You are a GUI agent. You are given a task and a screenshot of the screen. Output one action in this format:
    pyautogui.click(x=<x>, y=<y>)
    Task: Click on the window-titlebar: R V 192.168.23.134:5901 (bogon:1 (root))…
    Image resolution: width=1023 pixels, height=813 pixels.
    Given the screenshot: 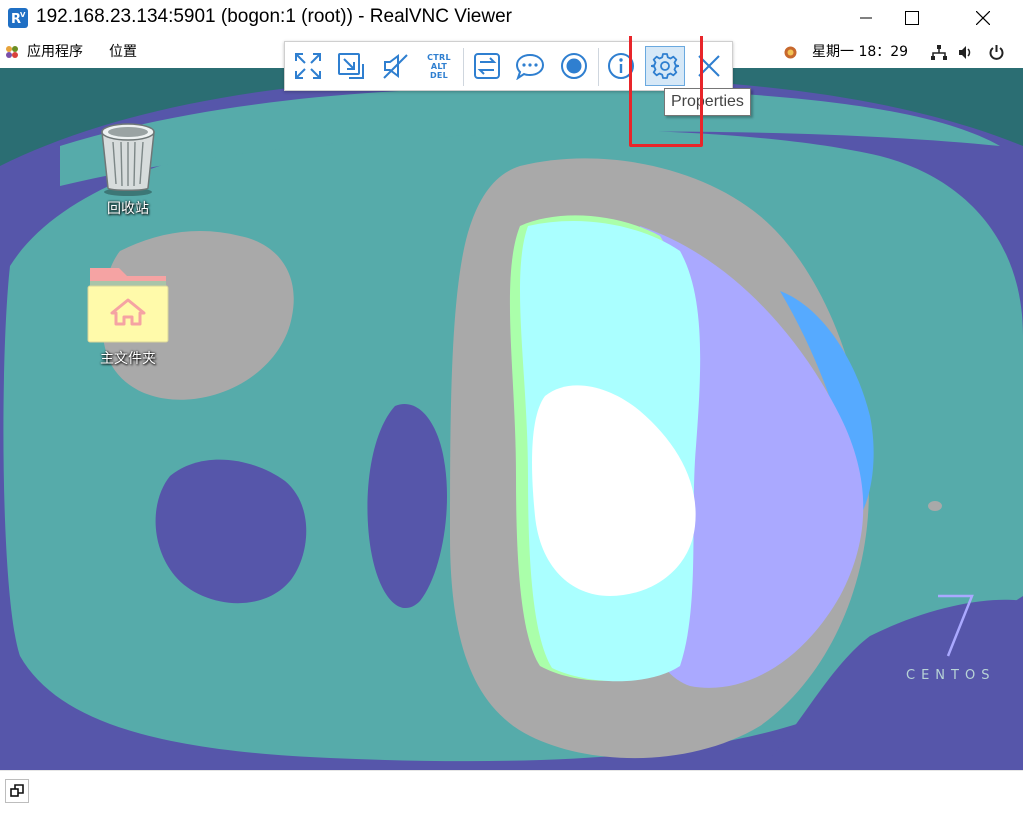 What is the action you would take?
    pyautogui.click(x=511, y=18)
    